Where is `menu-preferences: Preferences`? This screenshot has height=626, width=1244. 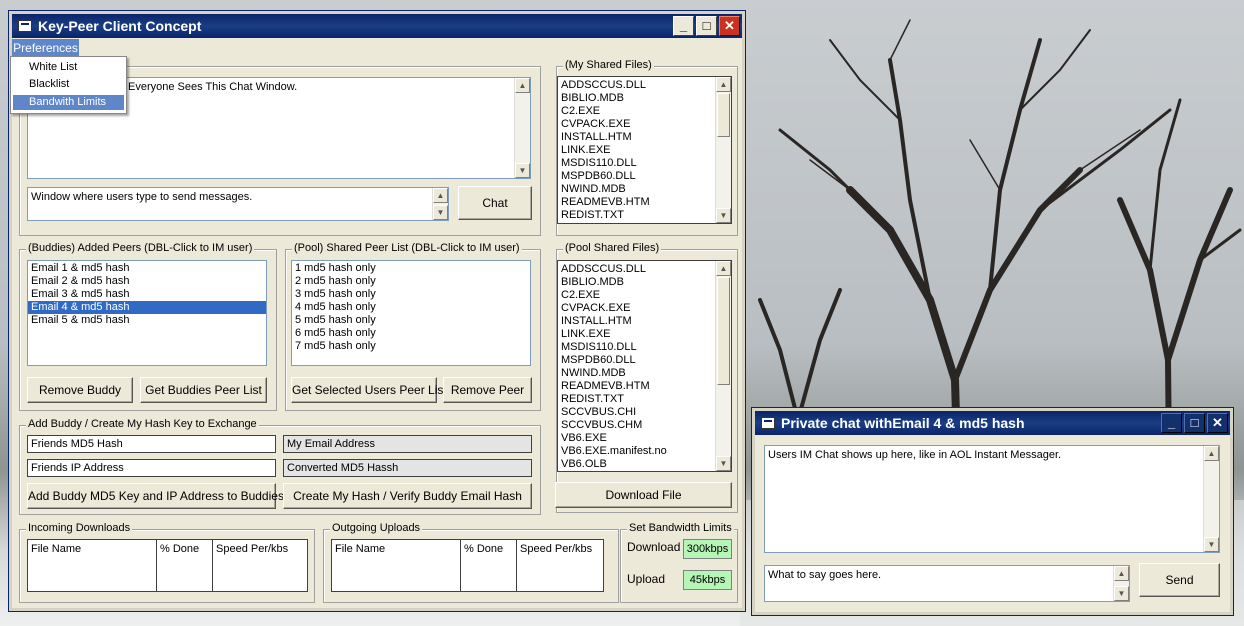
menu-preferences: Preferences is located at coordinates (45, 48).